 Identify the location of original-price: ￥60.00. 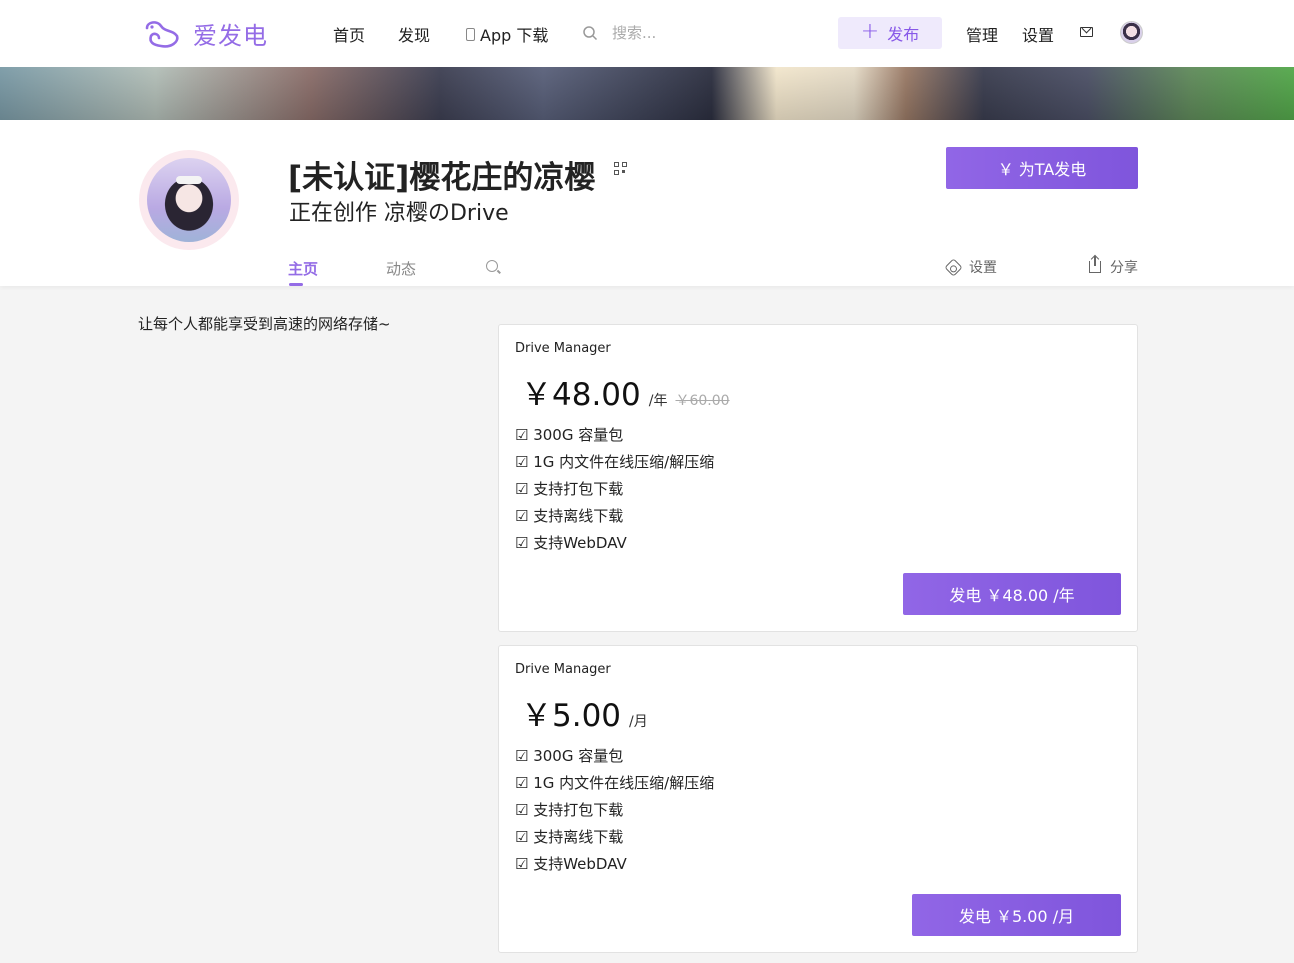
(702, 401).